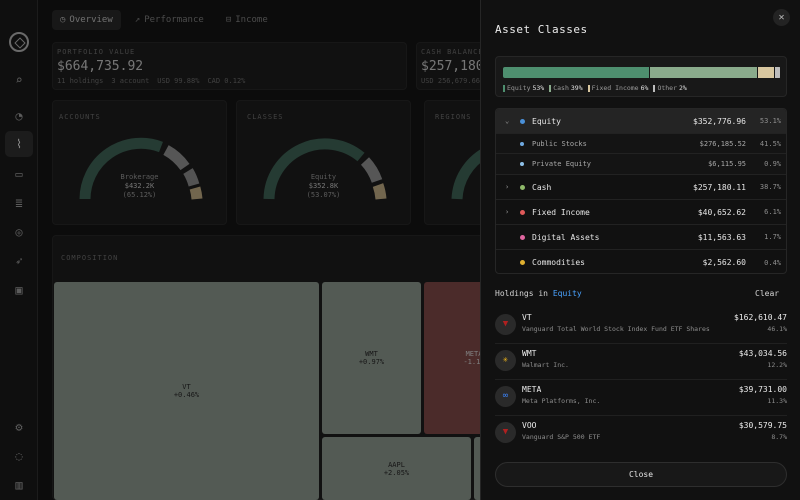  I want to click on dashboard-icon: ◔, so click(19, 116).